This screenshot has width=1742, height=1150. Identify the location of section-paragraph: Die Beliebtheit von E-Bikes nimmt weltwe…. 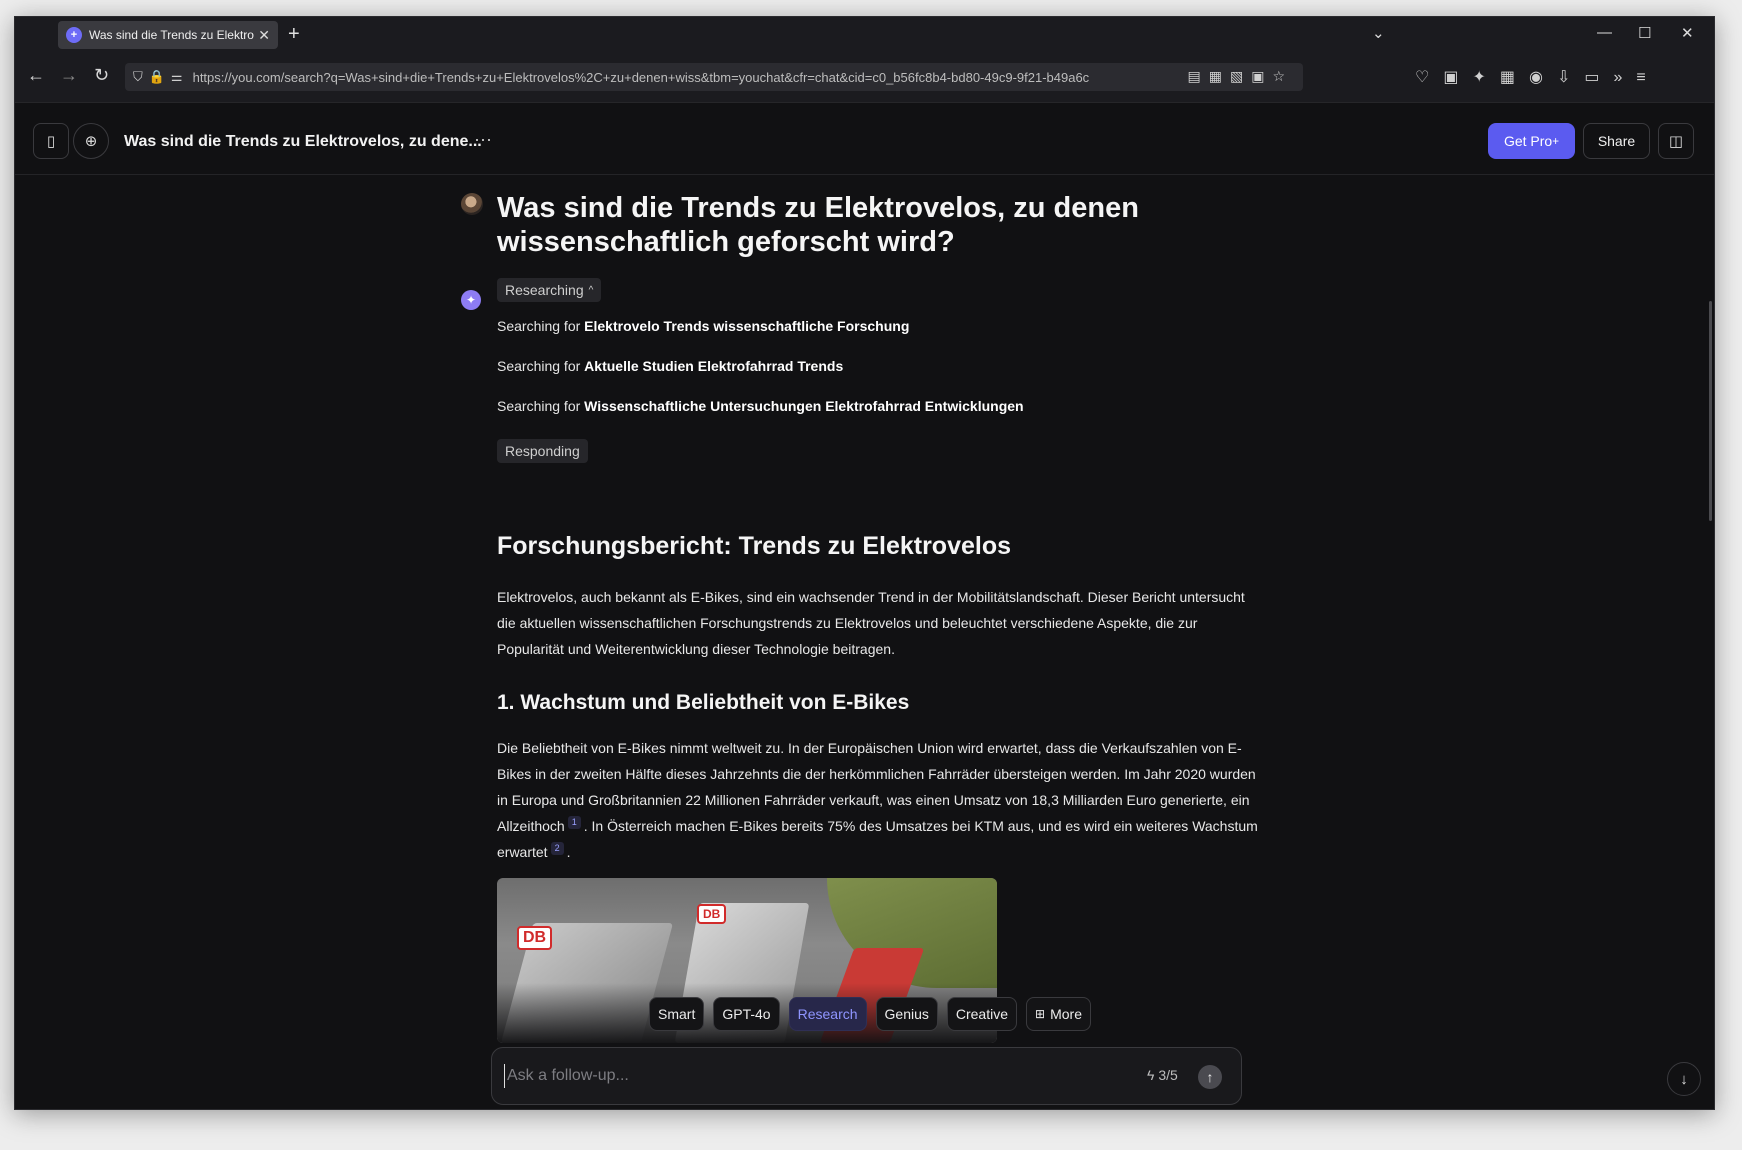
(882, 800).